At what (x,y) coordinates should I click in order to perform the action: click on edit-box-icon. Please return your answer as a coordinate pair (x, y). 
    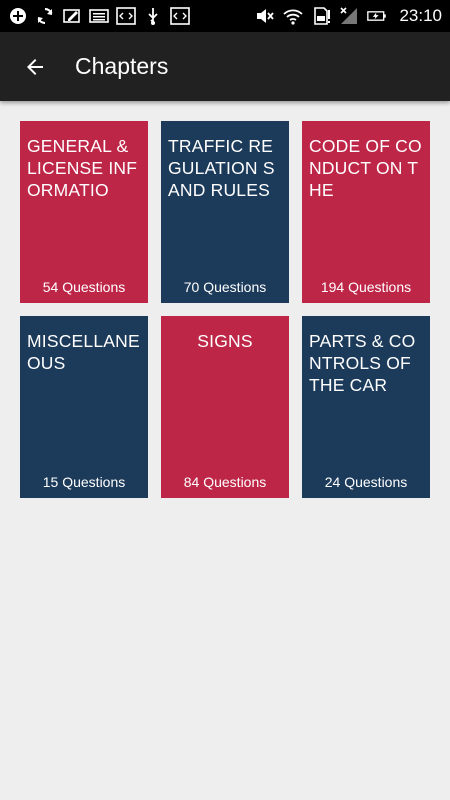
    Looking at the image, I should click on (72, 16).